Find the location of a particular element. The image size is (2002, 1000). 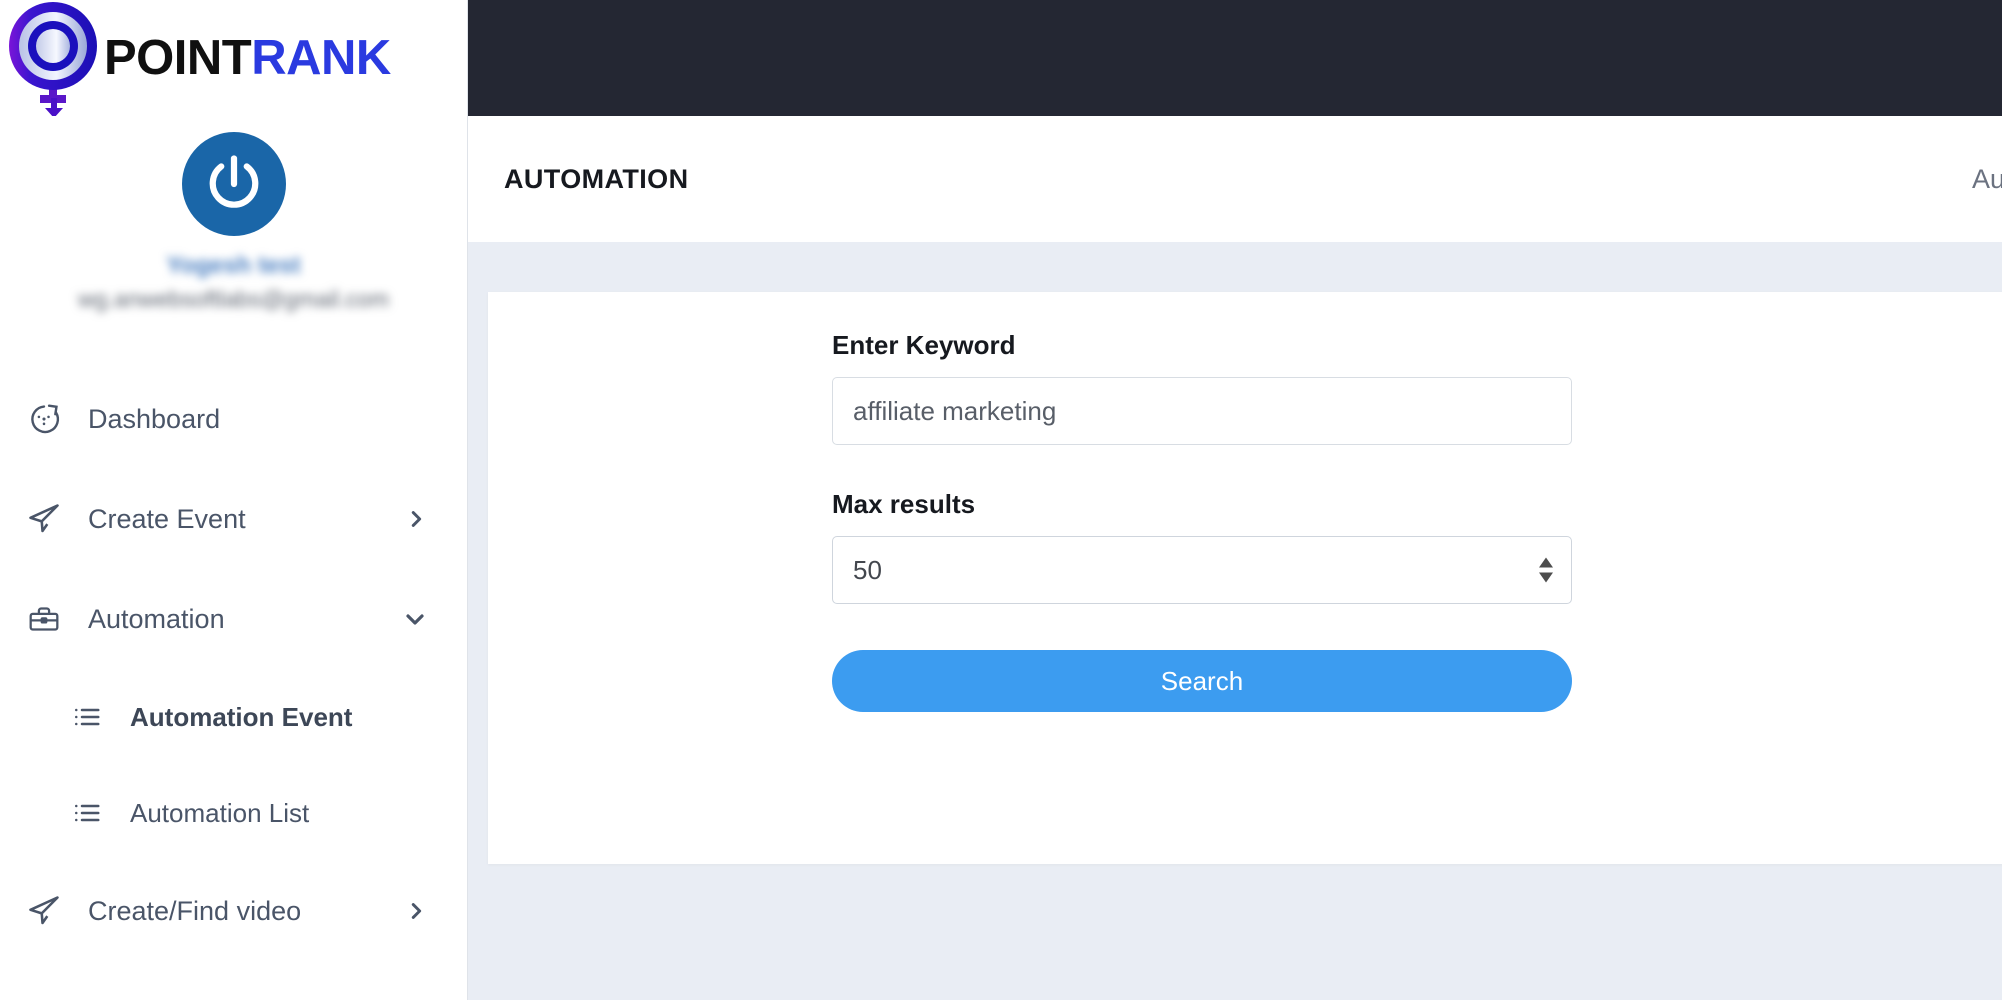

sidebar-item-automation: Automation is located at coordinates (233, 619).